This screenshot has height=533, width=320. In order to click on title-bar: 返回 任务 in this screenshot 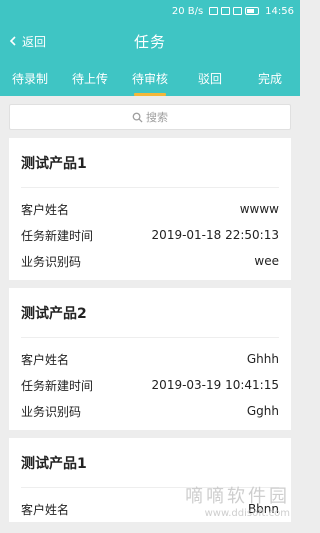, I will do `click(150, 41)`.